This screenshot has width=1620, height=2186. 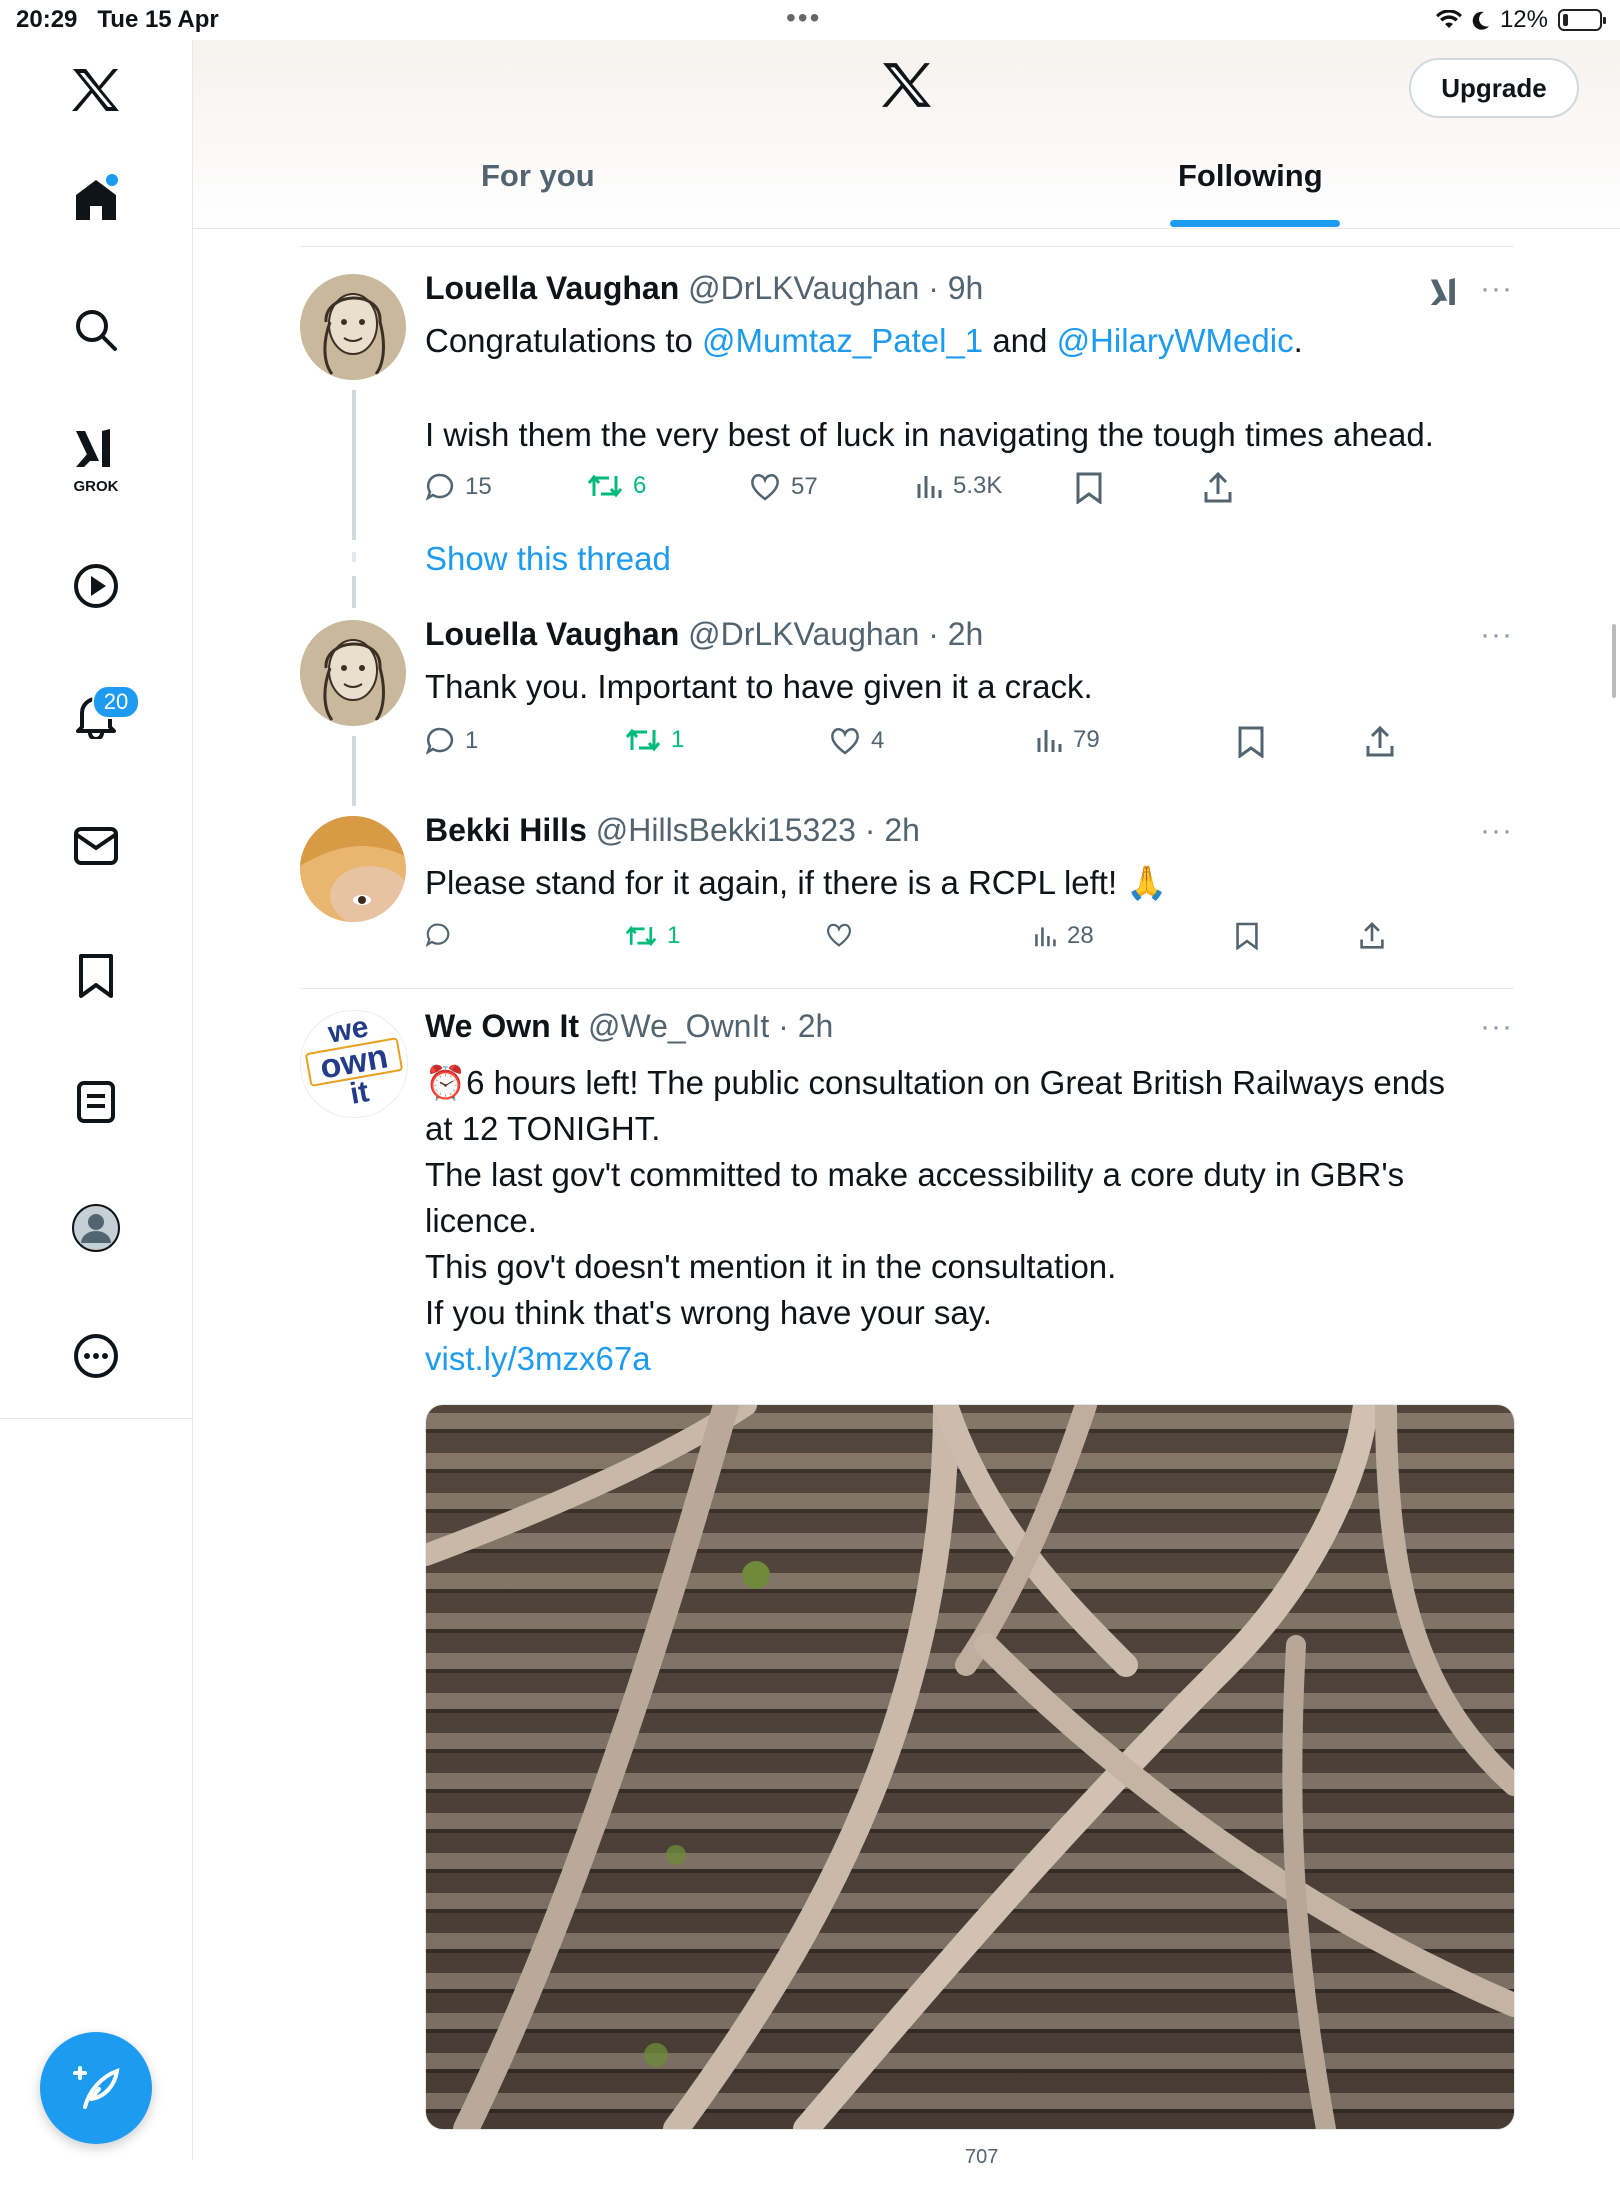 What do you see at coordinates (678, 1026) in the screenshot?
I see `author-handle: @We_OwnIt` at bounding box center [678, 1026].